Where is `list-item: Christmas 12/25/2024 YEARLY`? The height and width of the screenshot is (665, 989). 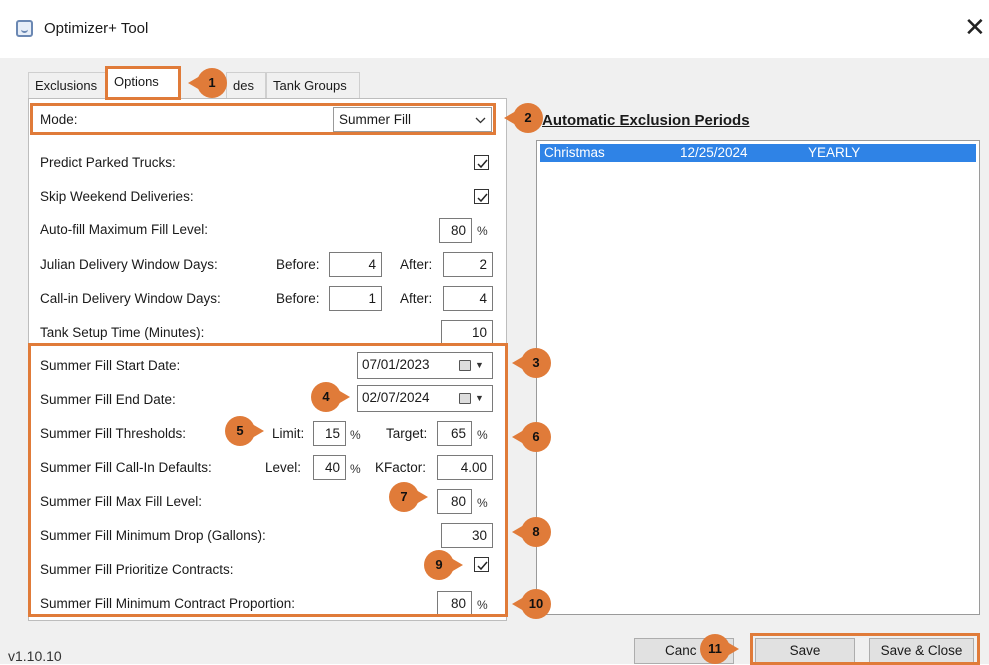
list-item: Christmas 12/25/2024 YEARLY is located at coordinates (758, 153).